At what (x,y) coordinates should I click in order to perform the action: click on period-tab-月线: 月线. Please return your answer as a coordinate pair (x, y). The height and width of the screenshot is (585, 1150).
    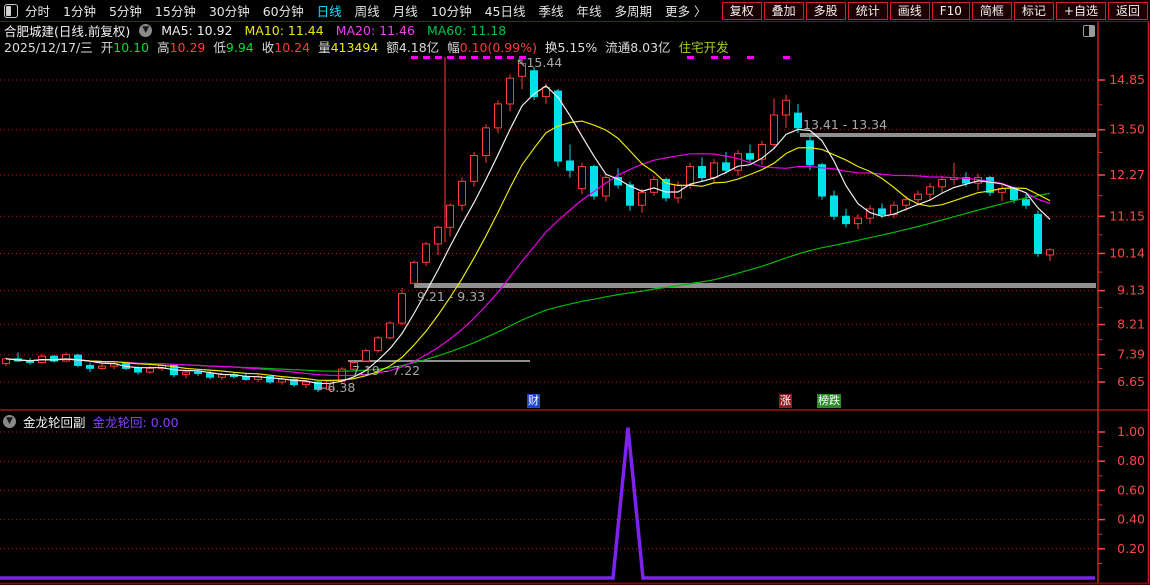
    Looking at the image, I should click on (405, 10).